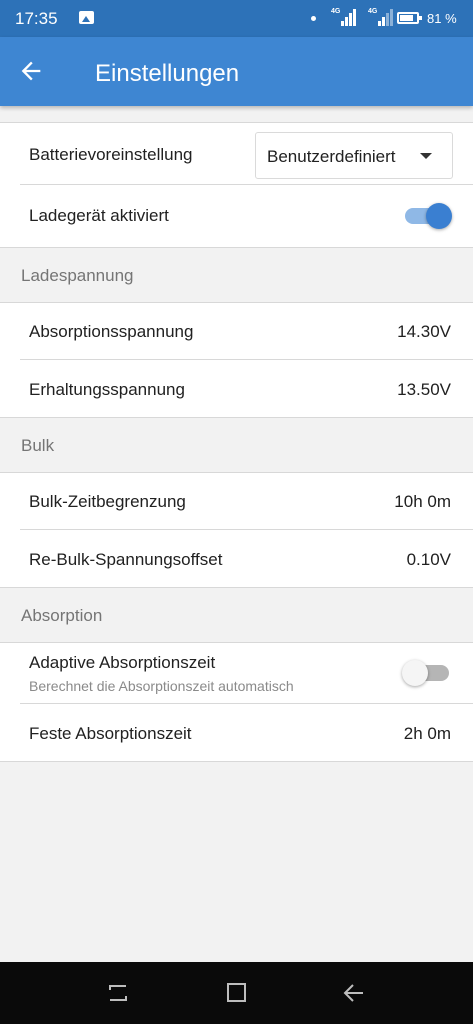 The height and width of the screenshot is (1024, 473). What do you see at coordinates (122, 662) in the screenshot?
I see `adaptive-absorption-label: Adaptive Absorptionszeit` at bounding box center [122, 662].